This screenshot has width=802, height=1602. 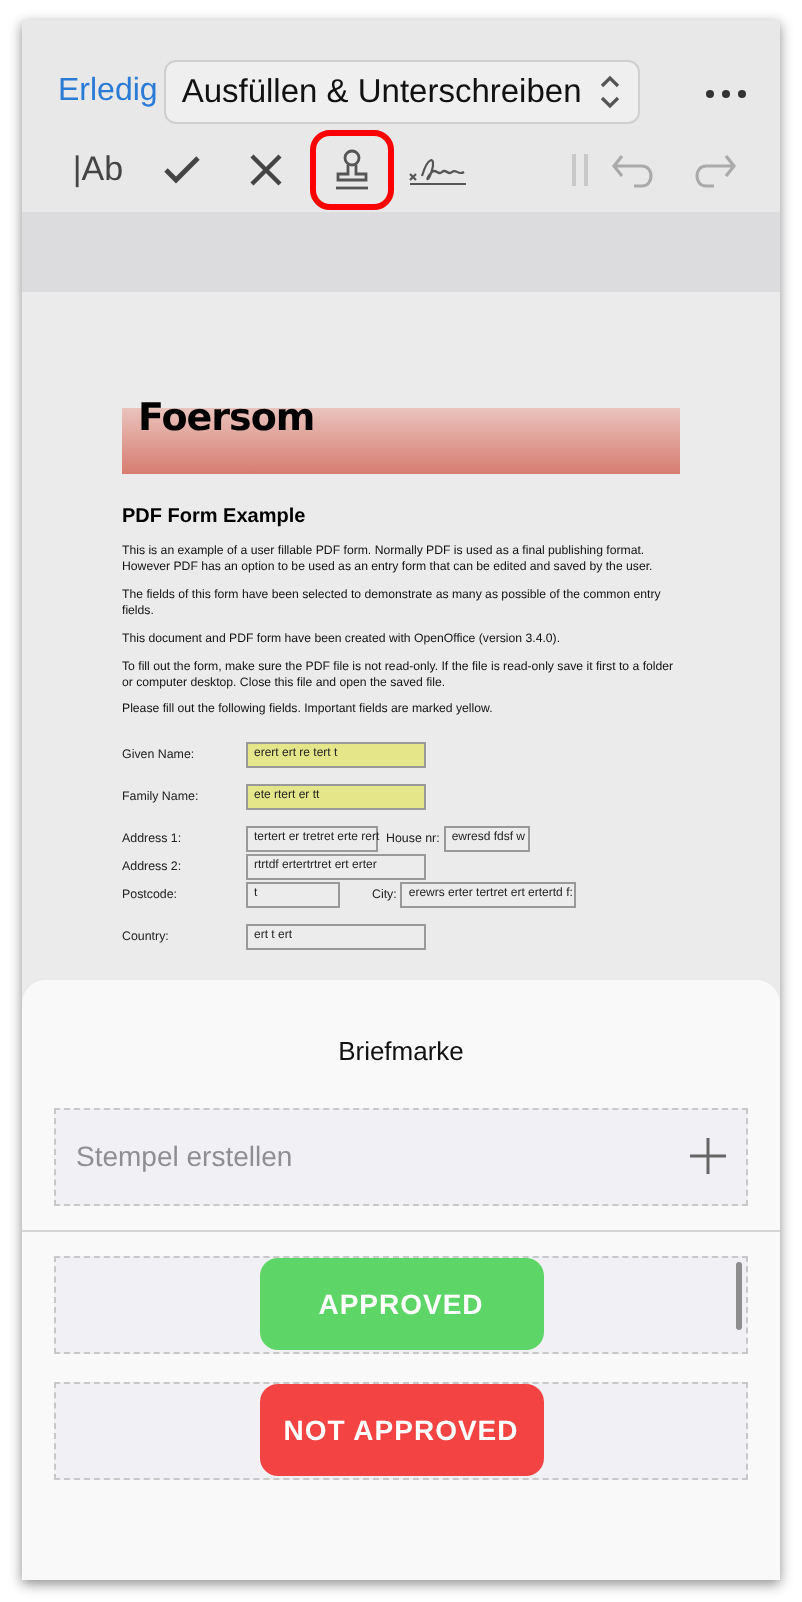 I want to click on checkmark-icon, so click(x=182, y=170).